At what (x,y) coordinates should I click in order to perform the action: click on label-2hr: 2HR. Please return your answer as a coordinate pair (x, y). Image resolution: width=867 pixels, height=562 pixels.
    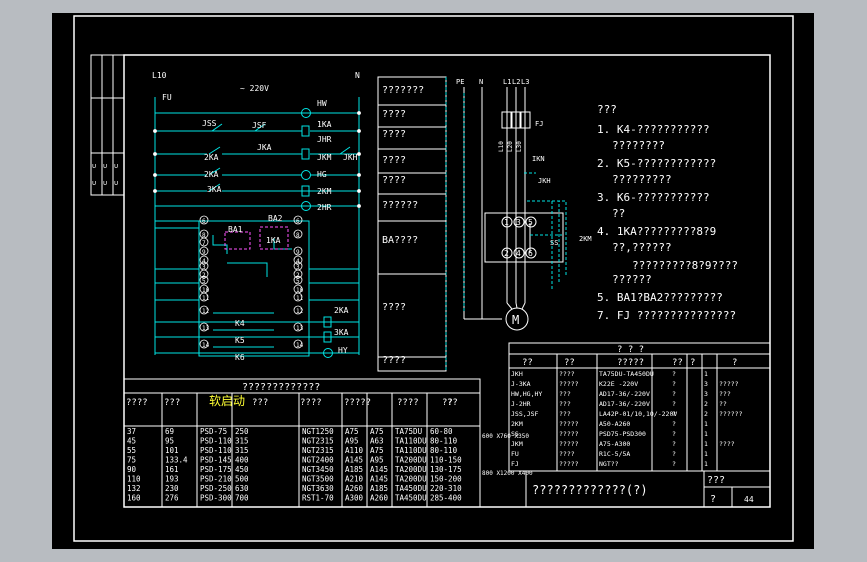
    Looking at the image, I should click on (324, 207).